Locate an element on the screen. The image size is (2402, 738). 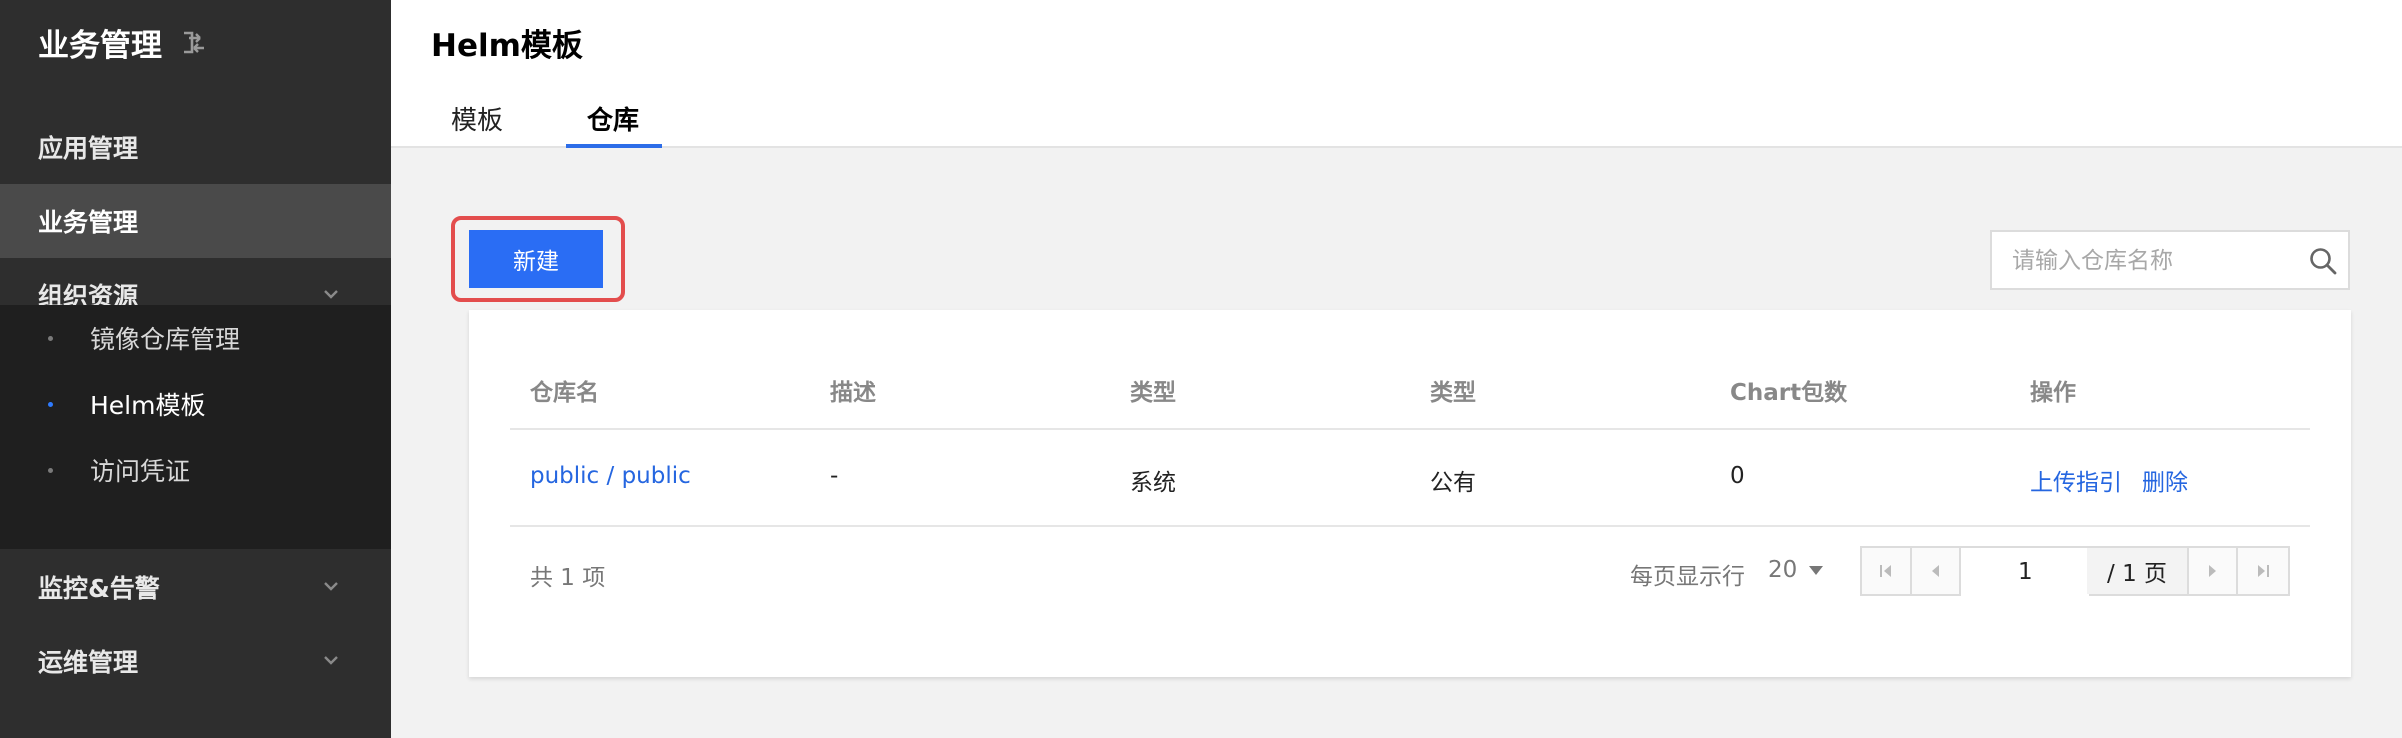
page-number-field is located at coordinates (2025, 572).